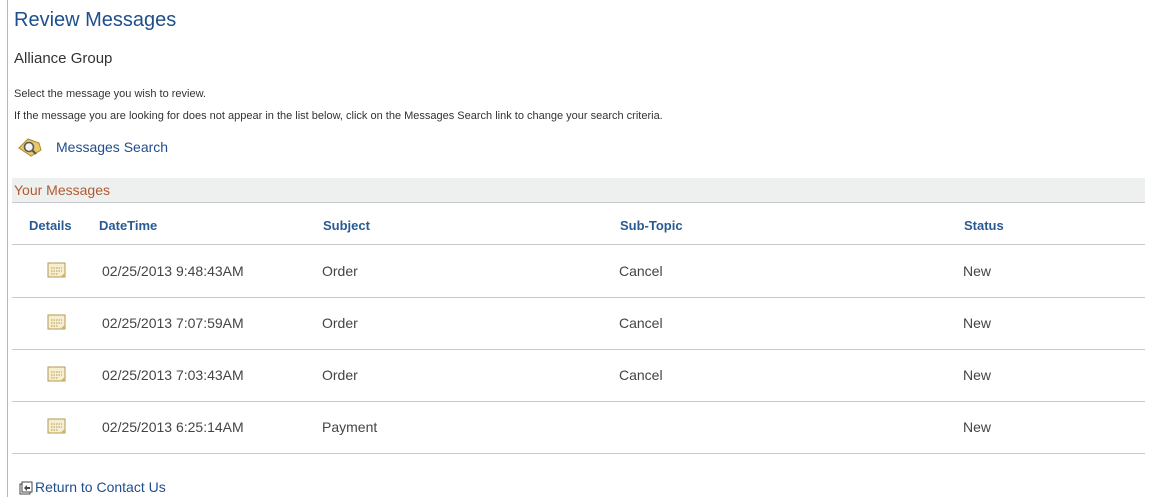 The width and height of the screenshot is (1153, 500). I want to click on page-frame-border, so click(7, 248).